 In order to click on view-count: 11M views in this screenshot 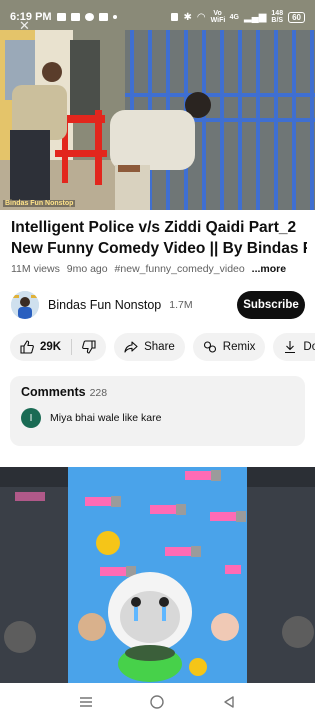, I will do `click(35, 269)`.